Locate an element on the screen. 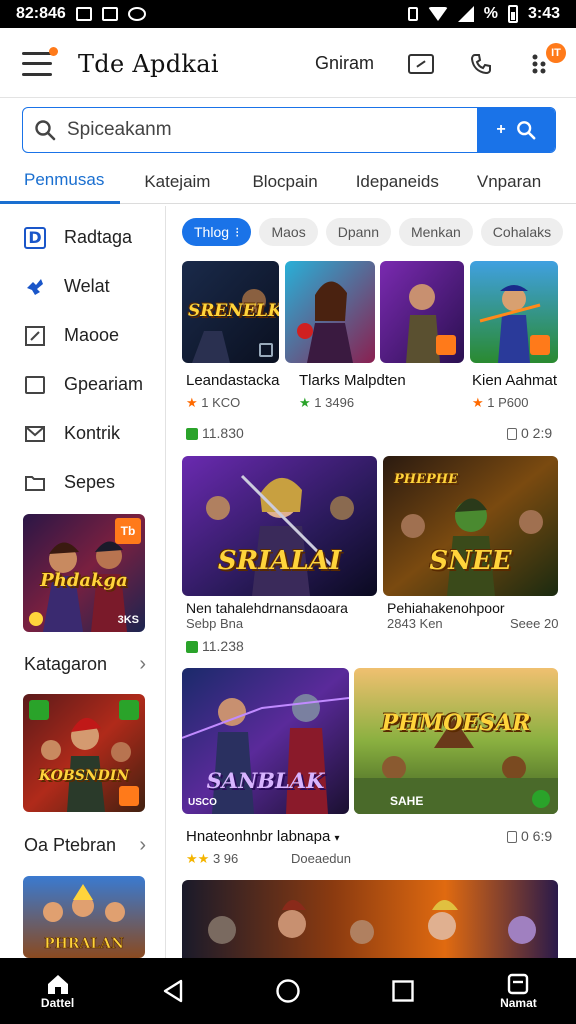  sidebar-item-radtaga: D Radtaga is located at coordinates (82, 237).